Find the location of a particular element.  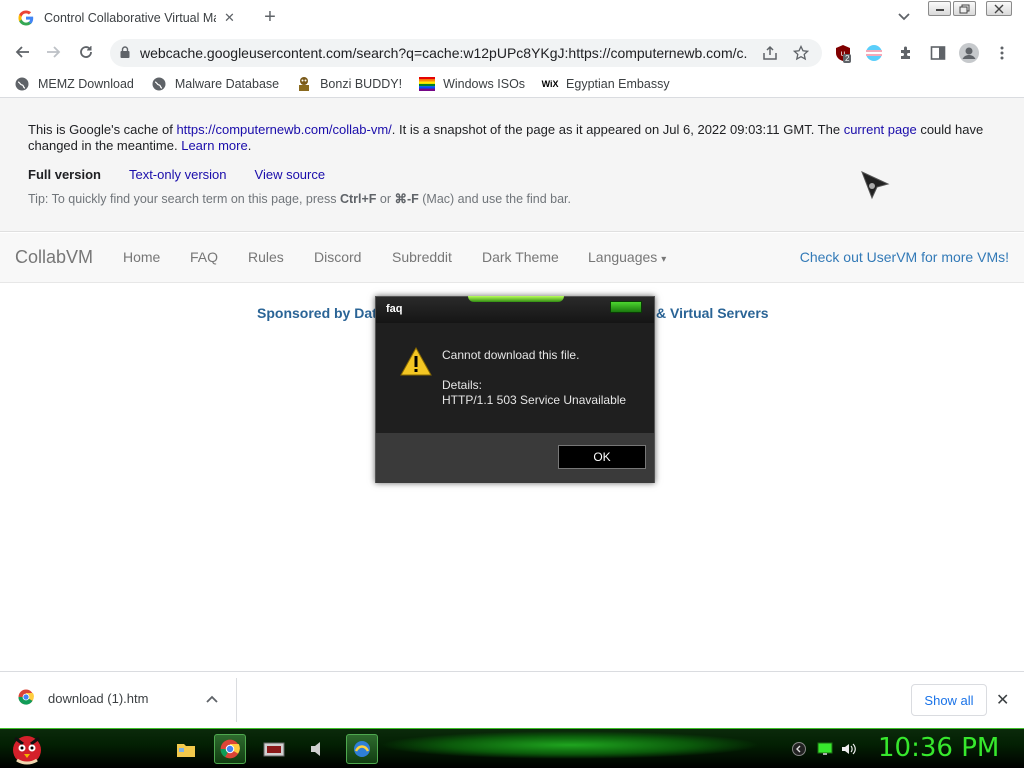

details-text: HTTP/1.1 503 Service Unavailable is located at coordinates (534, 400).